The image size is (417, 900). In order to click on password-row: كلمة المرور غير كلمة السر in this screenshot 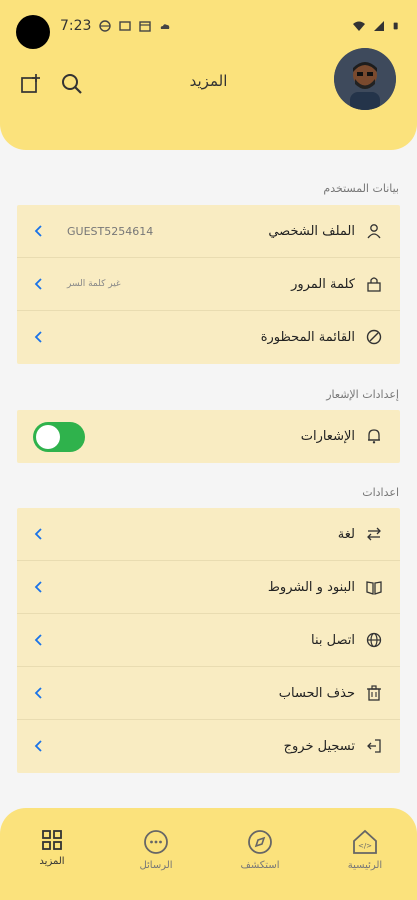, I will do `click(208, 284)`.